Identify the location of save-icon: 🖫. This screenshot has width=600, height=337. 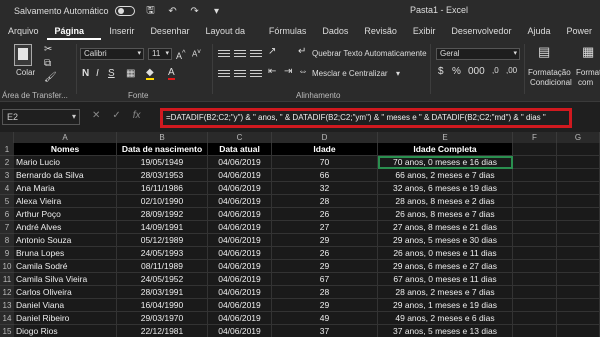
(151, 11).